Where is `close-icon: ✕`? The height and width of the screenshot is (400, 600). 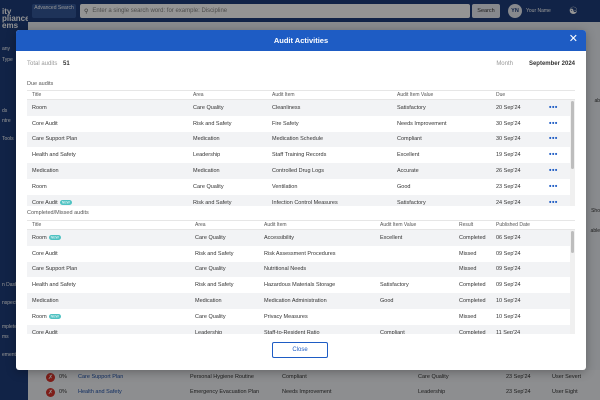 close-icon: ✕ is located at coordinates (573, 39).